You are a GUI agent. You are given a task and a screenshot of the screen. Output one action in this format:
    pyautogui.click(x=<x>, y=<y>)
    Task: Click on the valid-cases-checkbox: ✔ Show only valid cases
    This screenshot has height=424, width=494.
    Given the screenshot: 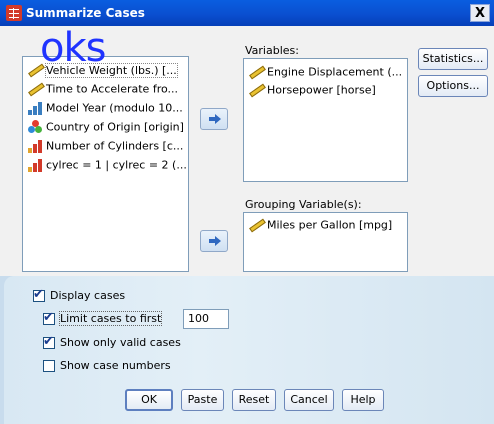 What is the action you would take?
    pyautogui.click(x=112, y=342)
    